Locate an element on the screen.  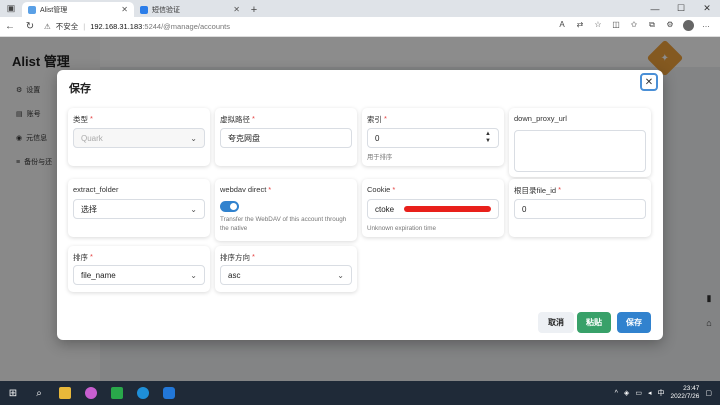
tab-title: Alist管理 is located at coordinates (54, 10).